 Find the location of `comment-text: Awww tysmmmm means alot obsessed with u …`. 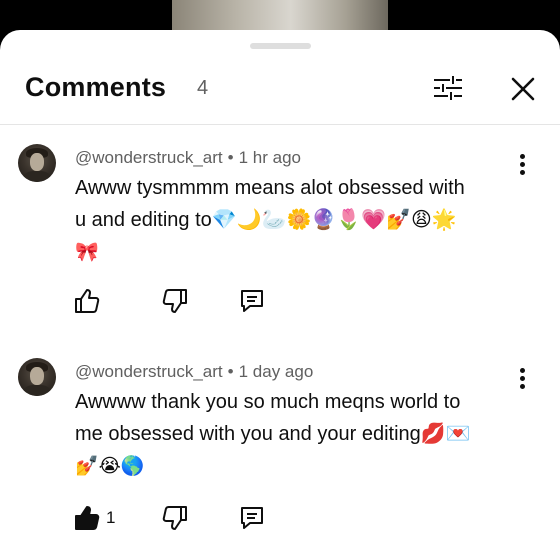

comment-text: Awww tysmmmm means alot obsessed with u … is located at coordinates (295, 220).